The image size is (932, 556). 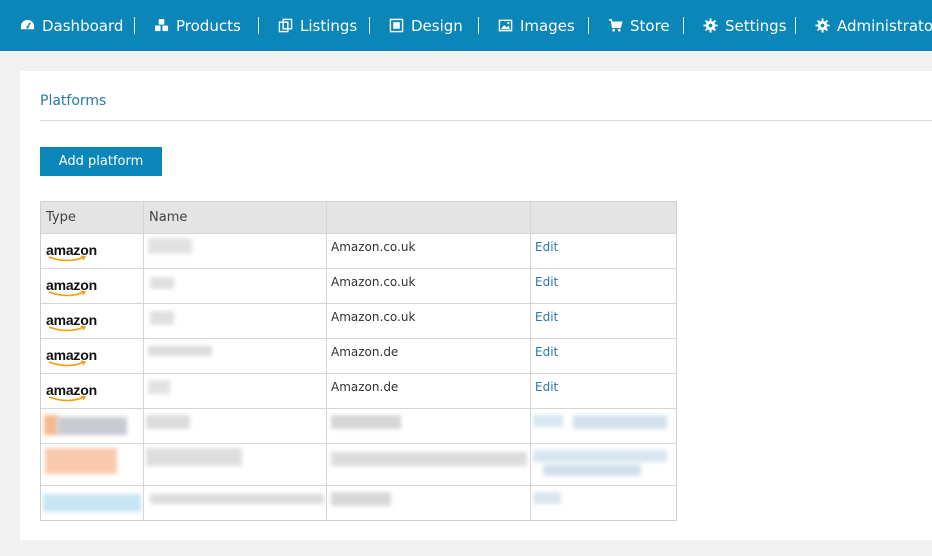 What do you see at coordinates (650, 25) in the screenshot?
I see `nav-label: Store` at bounding box center [650, 25].